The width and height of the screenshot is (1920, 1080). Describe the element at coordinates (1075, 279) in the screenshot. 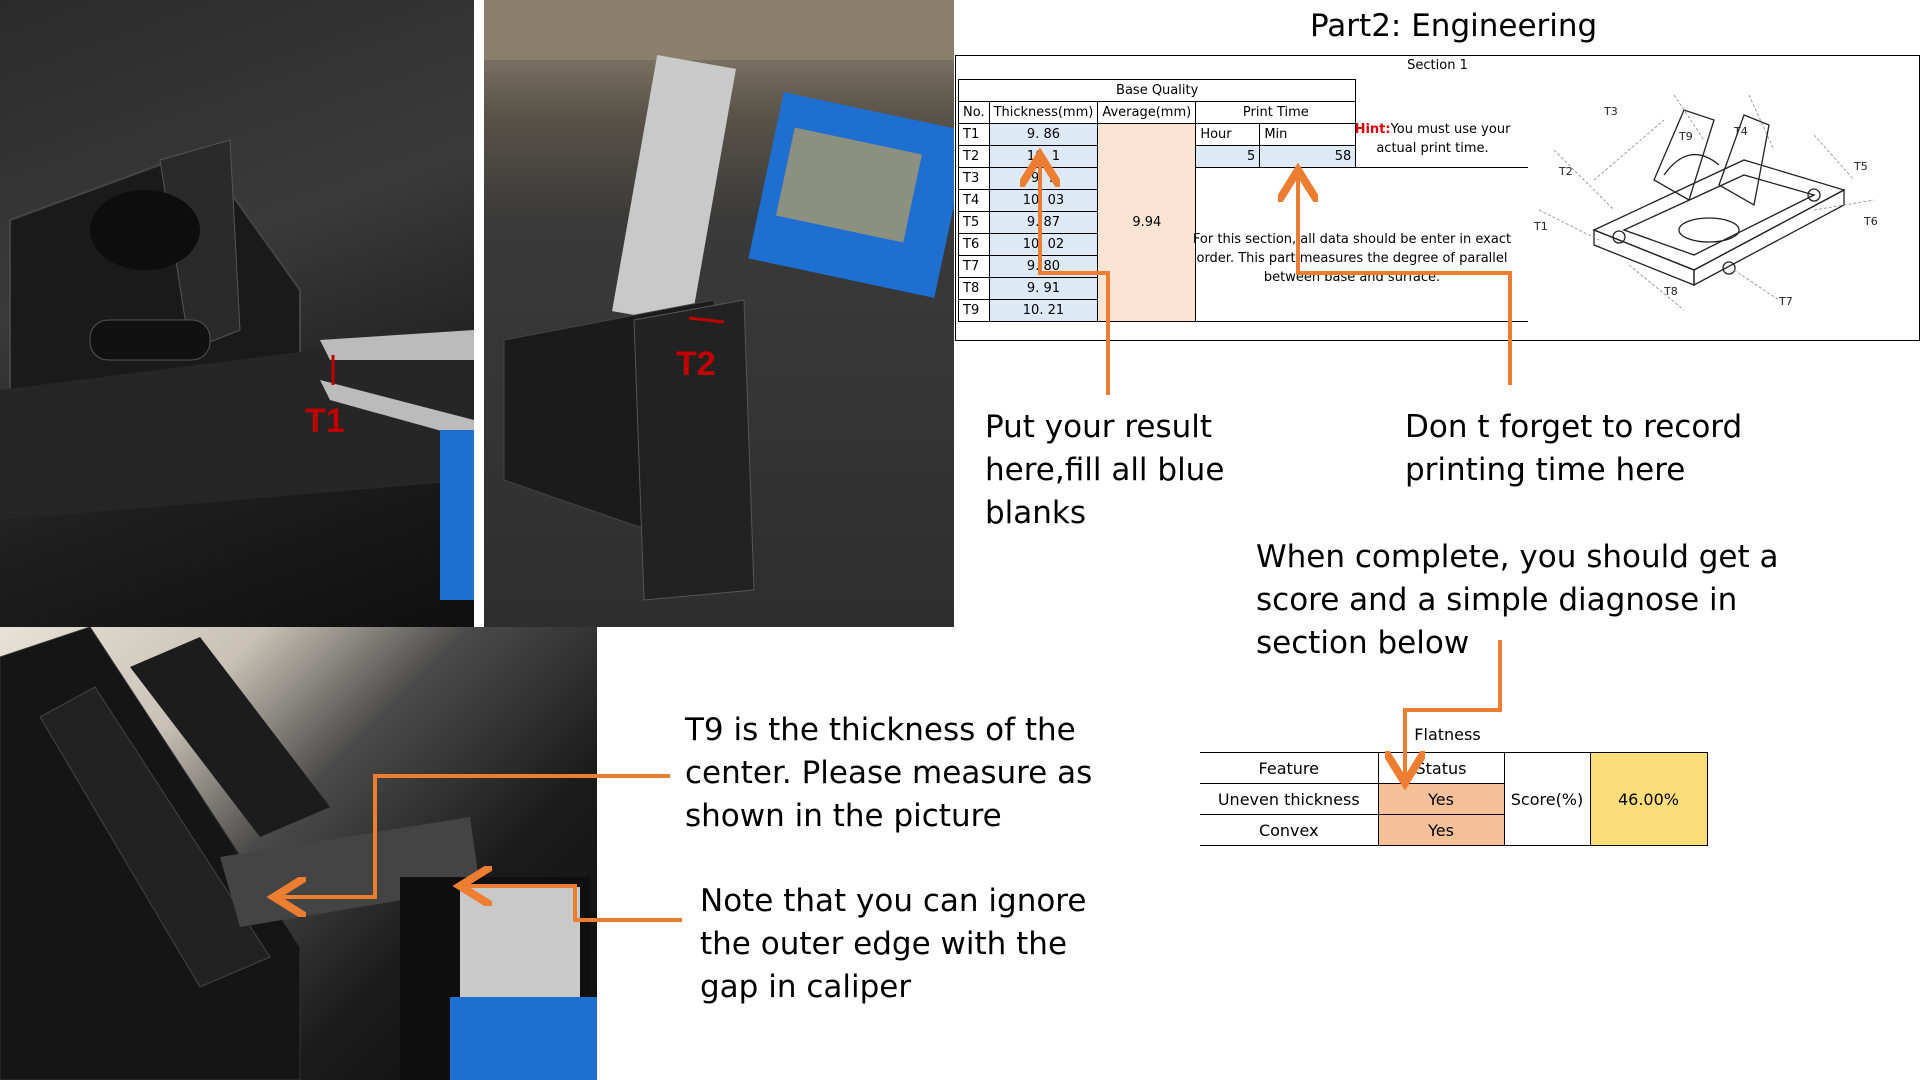

I see `arrow-to-thickness` at that location.